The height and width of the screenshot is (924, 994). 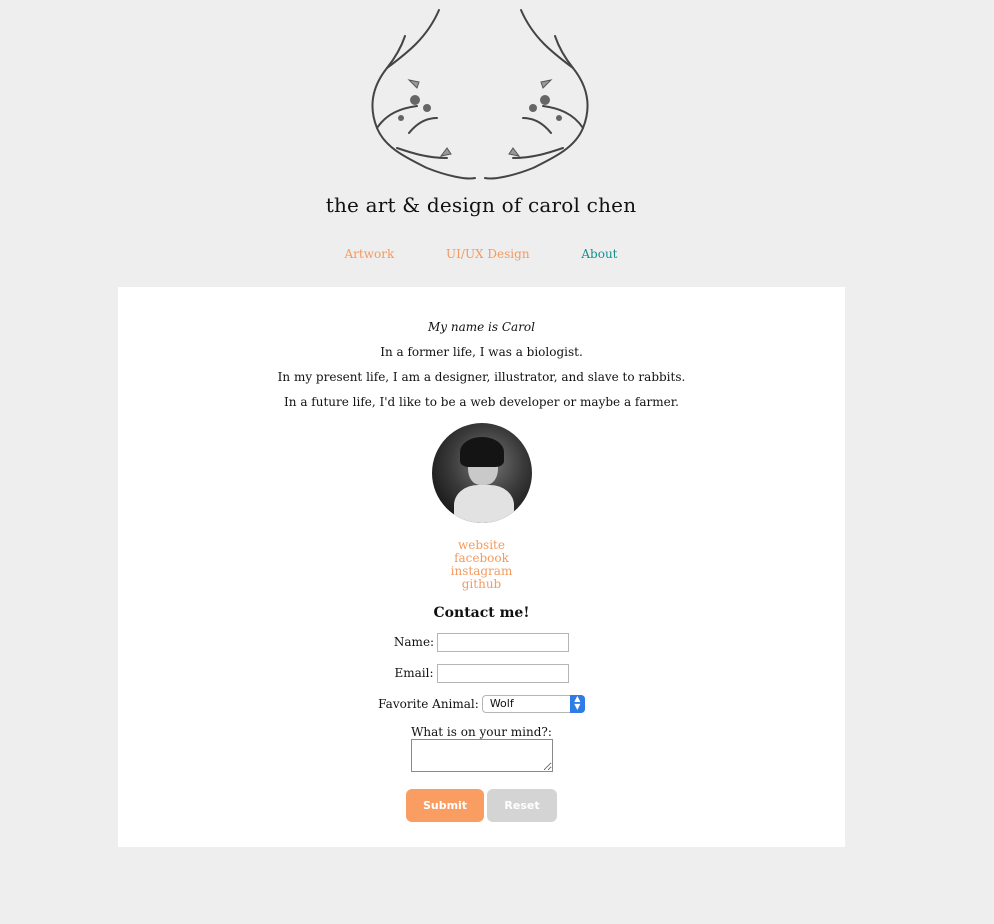 What do you see at coordinates (445, 805) in the screenshot?
I see `submit-button: Submit` at bounding box center [445, 805].